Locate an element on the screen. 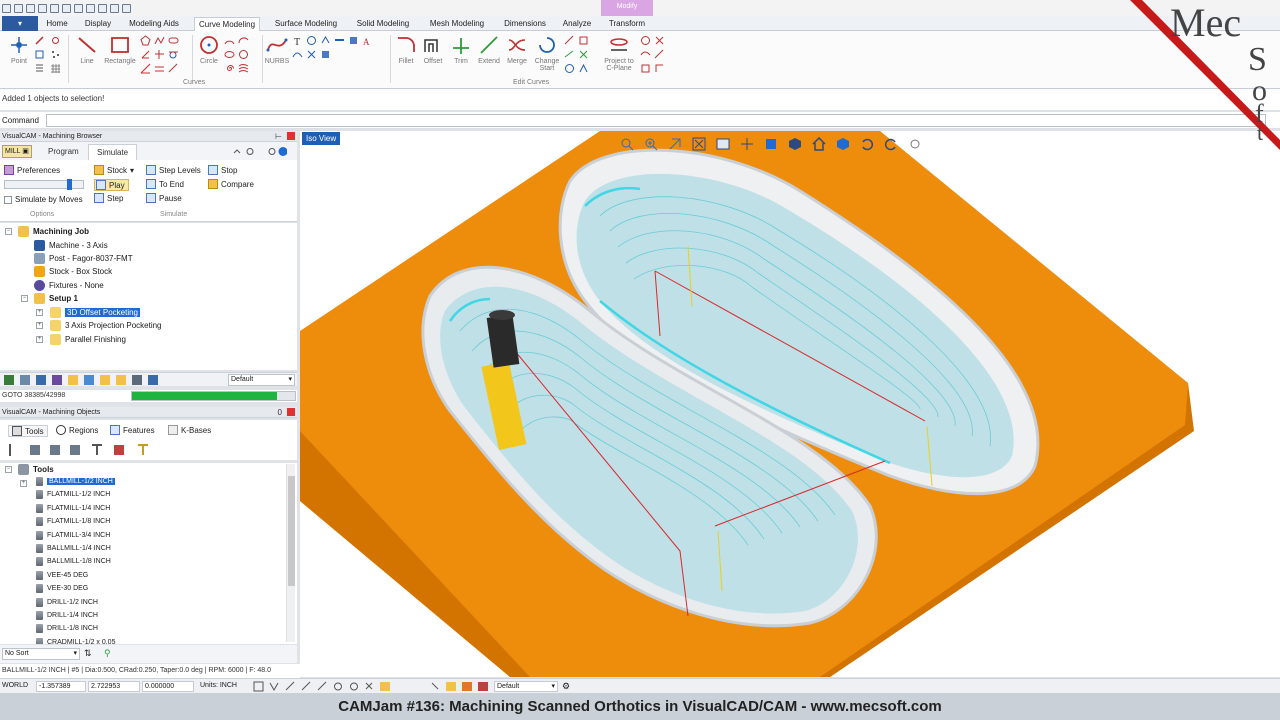 Image resolution: width=1280 pixels, height=720 pixels. ellipse-icon is located at coordinates (229, 54).